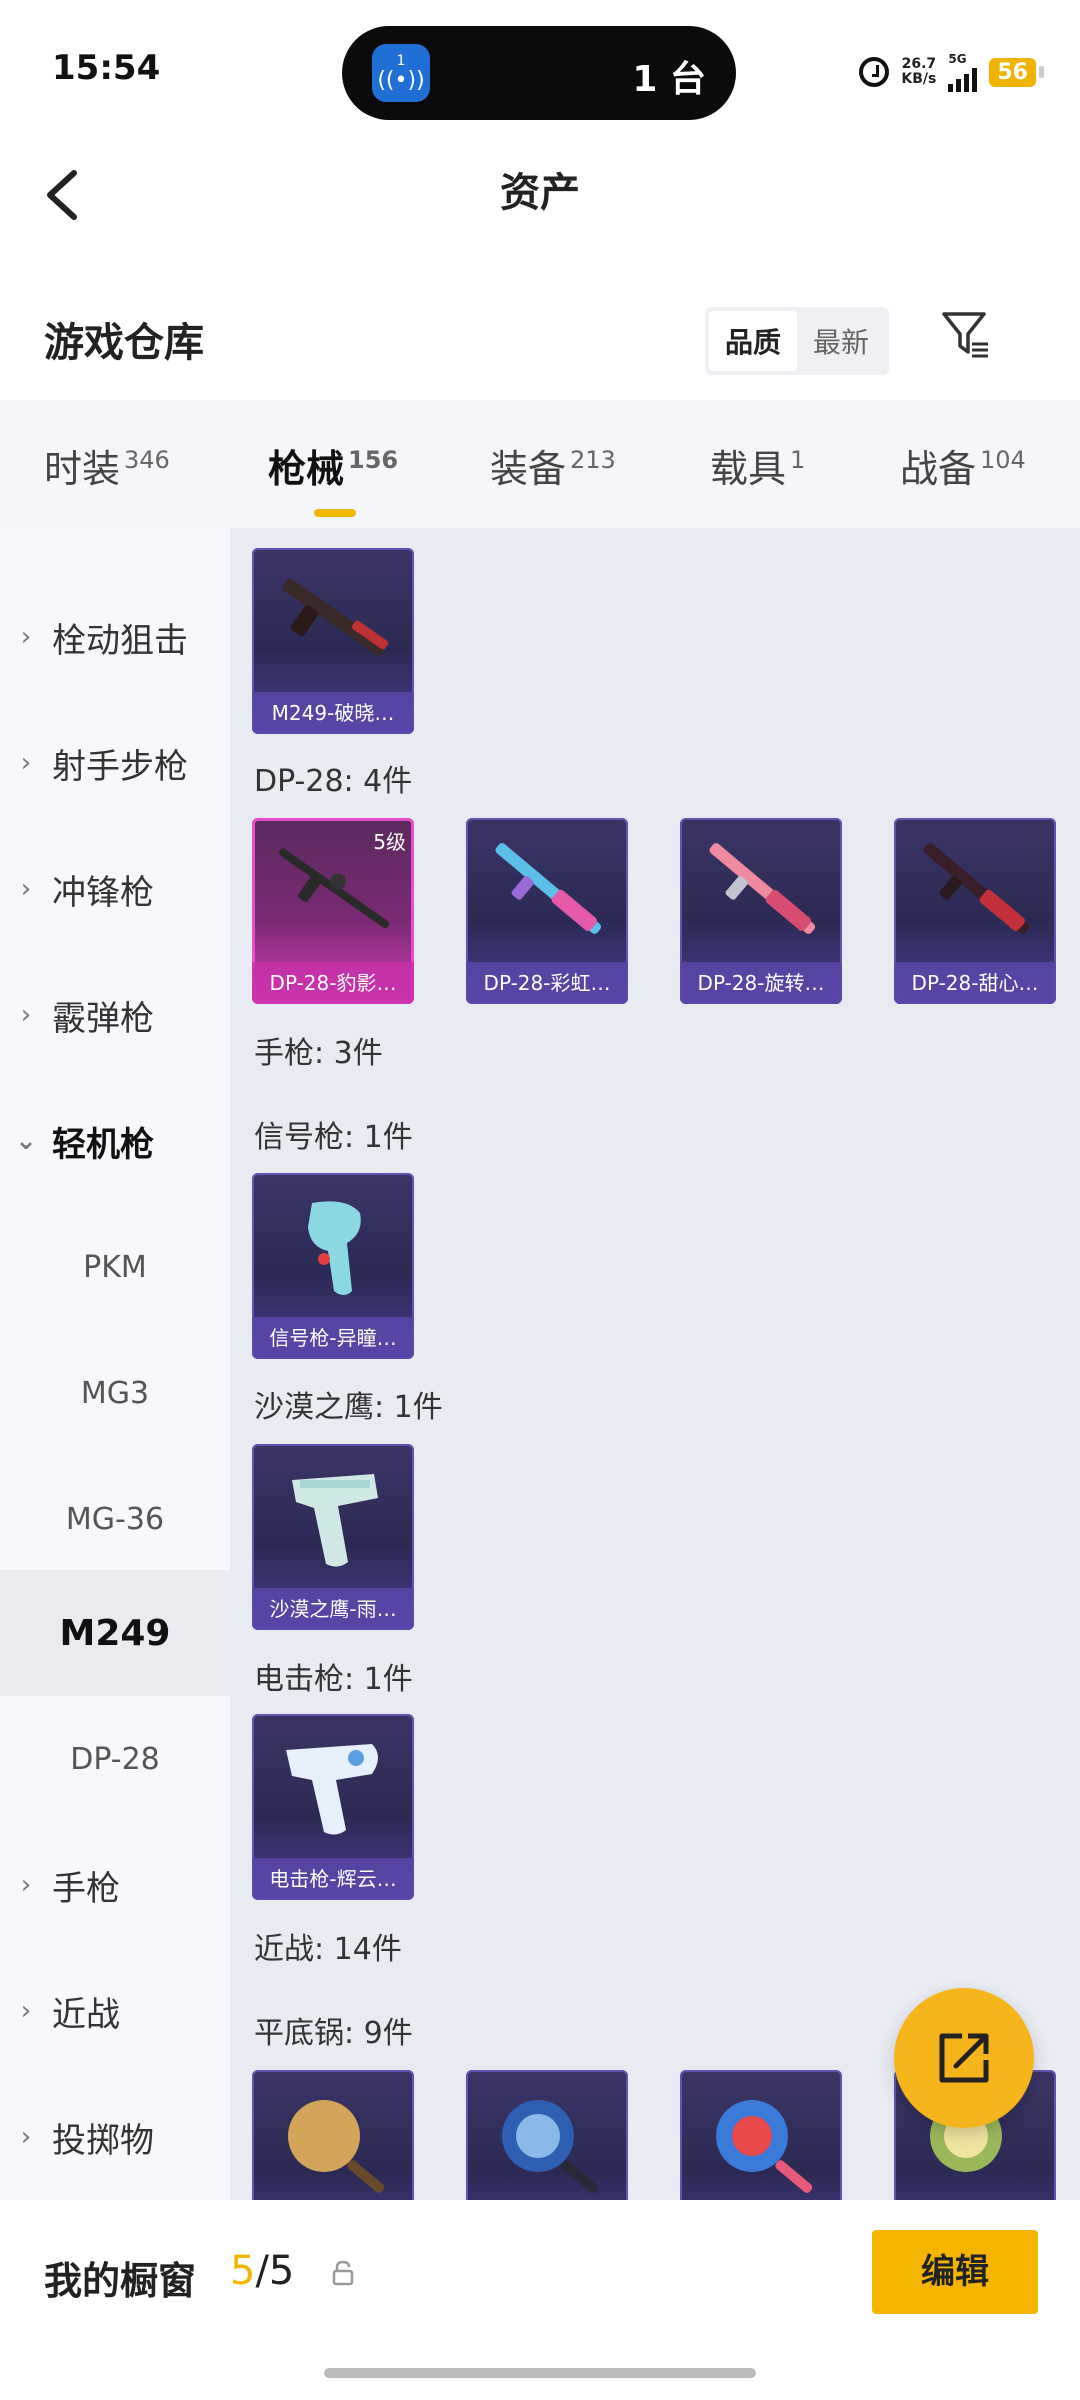 The width and height of the screenshot is (1080, 2400). Describe the element at coordinates (669, 79) in the screenshot. I see `island-text: 1 台` at that location.